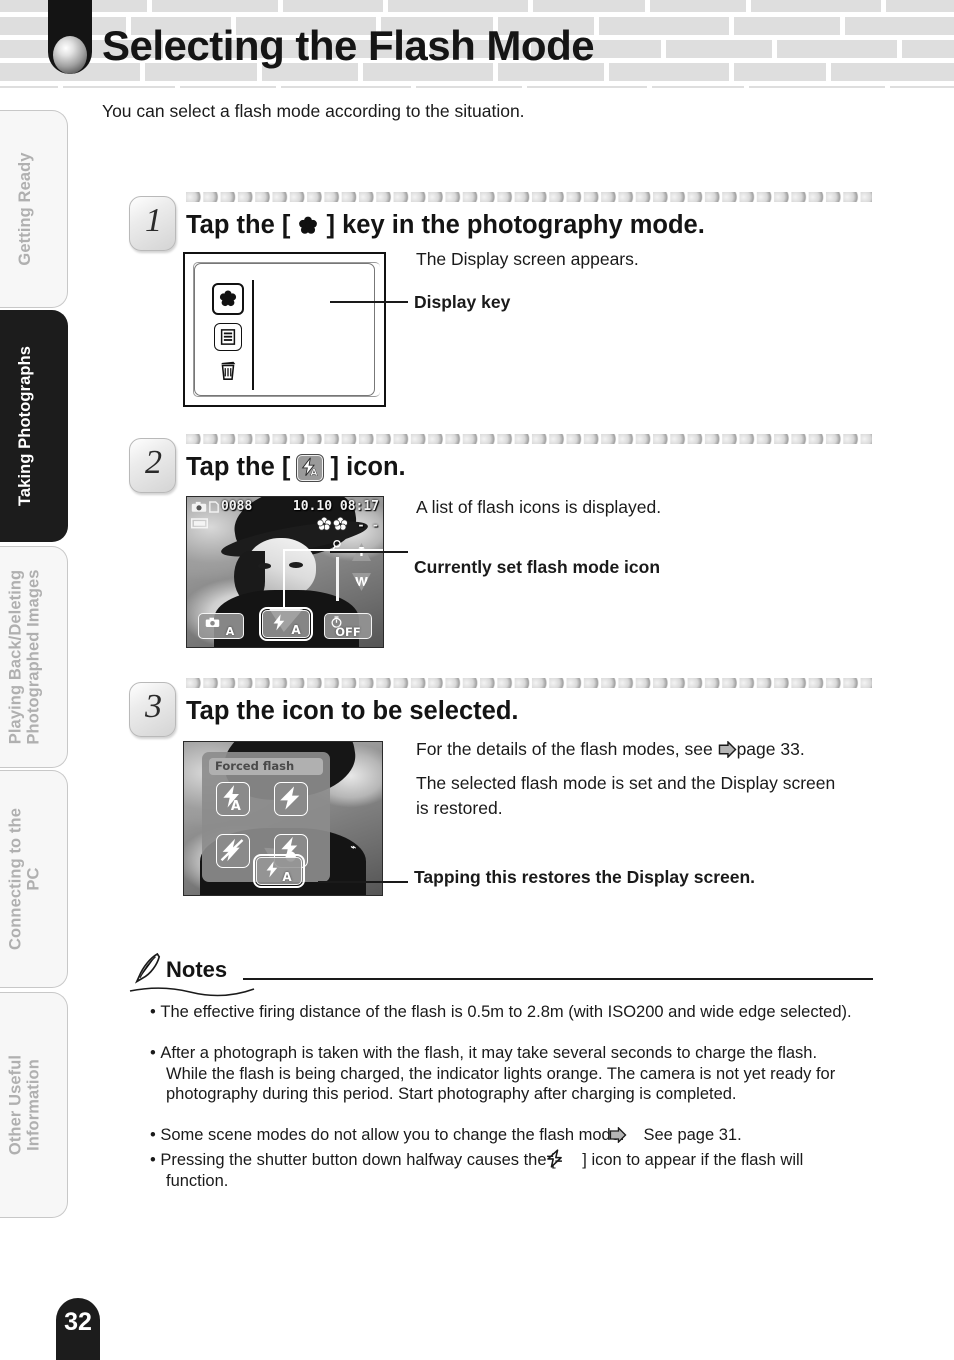  What do you see at coordinates (153, 462) in the screenshot?
I see `step-number-2: 2` at bounding box center [153, 462].